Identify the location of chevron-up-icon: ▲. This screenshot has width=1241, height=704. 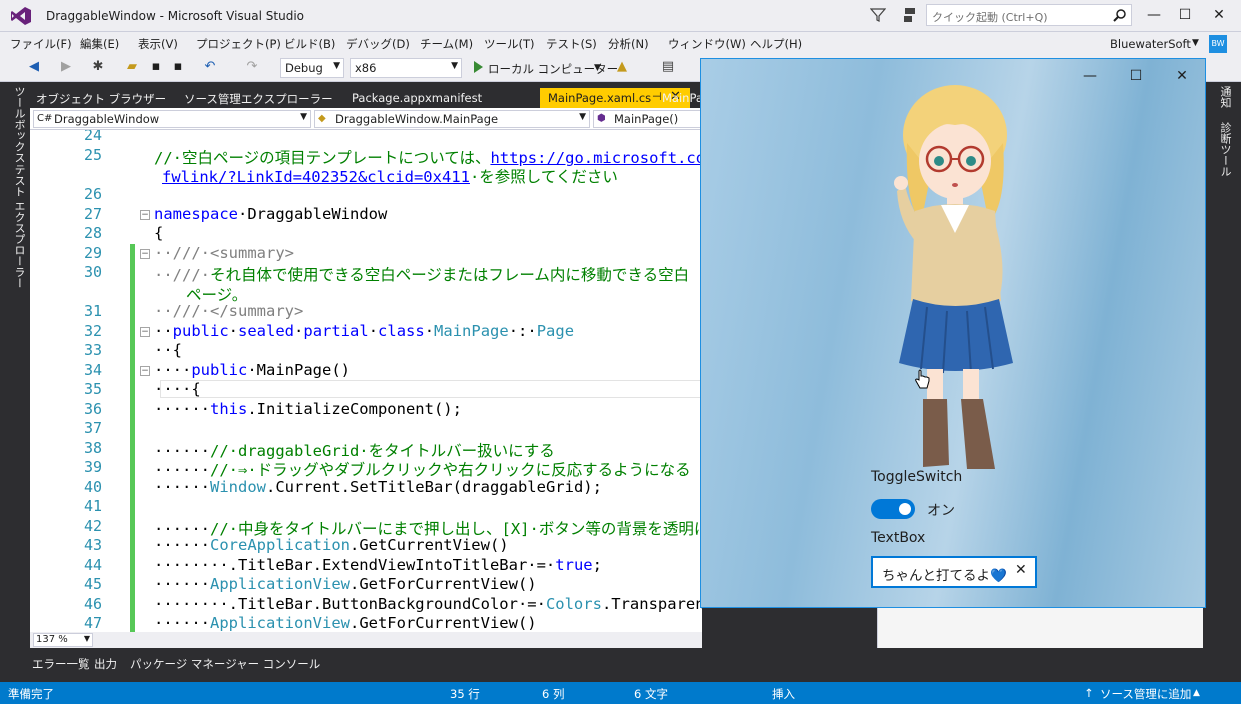
(1196, 693).